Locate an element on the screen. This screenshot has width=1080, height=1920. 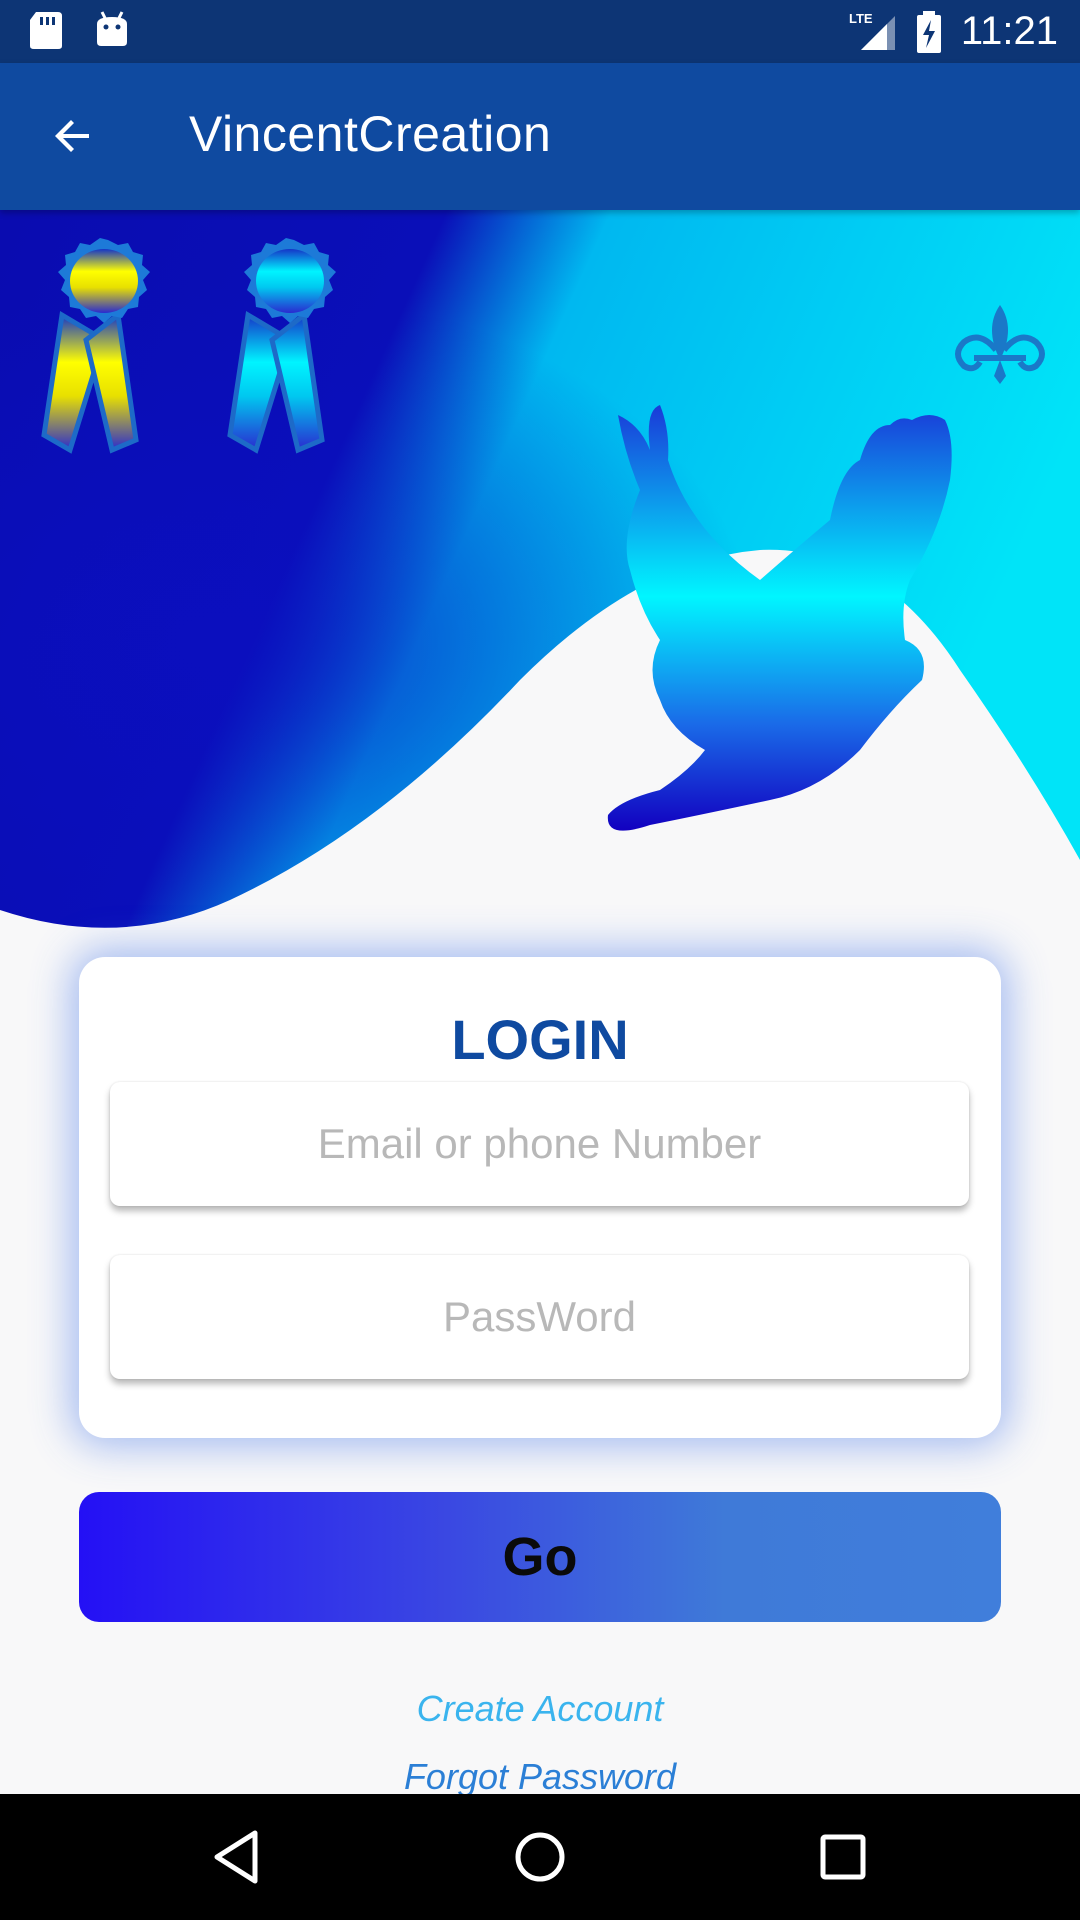
go-button-label: Go is located at coordinates (540, 1557).